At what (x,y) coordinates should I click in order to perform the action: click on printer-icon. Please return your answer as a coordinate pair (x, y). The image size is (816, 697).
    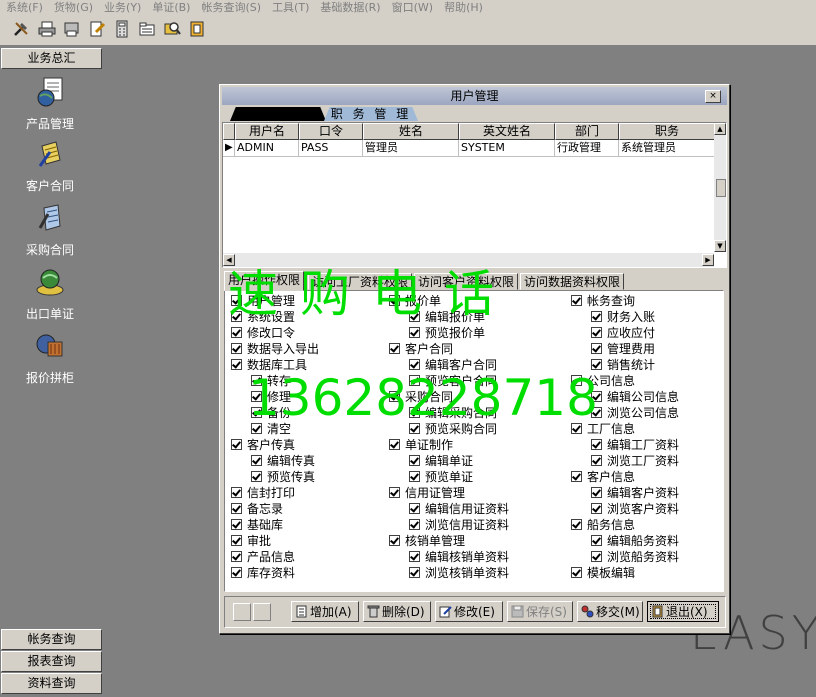
    Looking at the image, I should click on (47, 29).